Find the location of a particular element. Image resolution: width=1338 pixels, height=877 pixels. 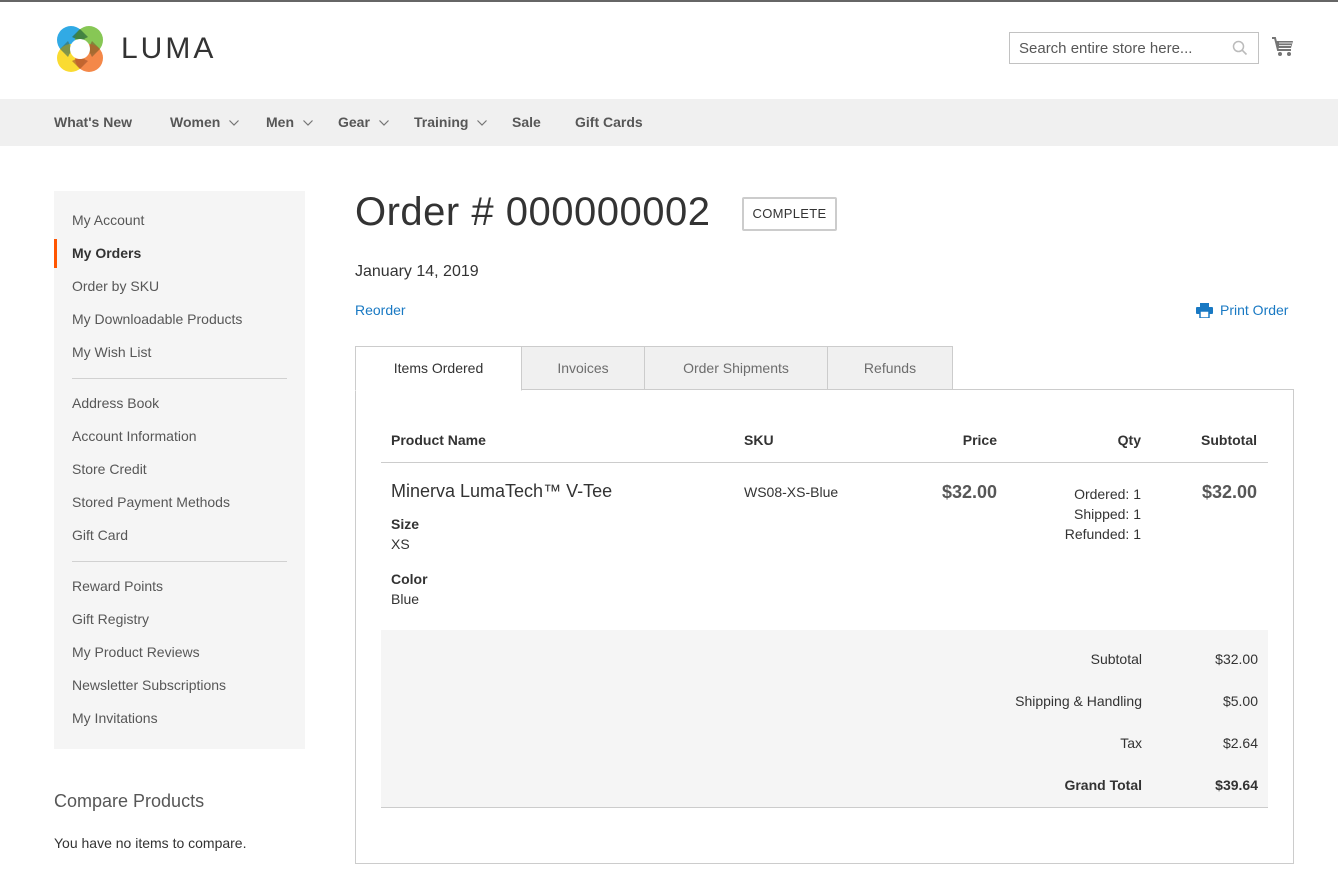

sidebar-item-my-orders: My Orders is located at coordinates (106, 253).